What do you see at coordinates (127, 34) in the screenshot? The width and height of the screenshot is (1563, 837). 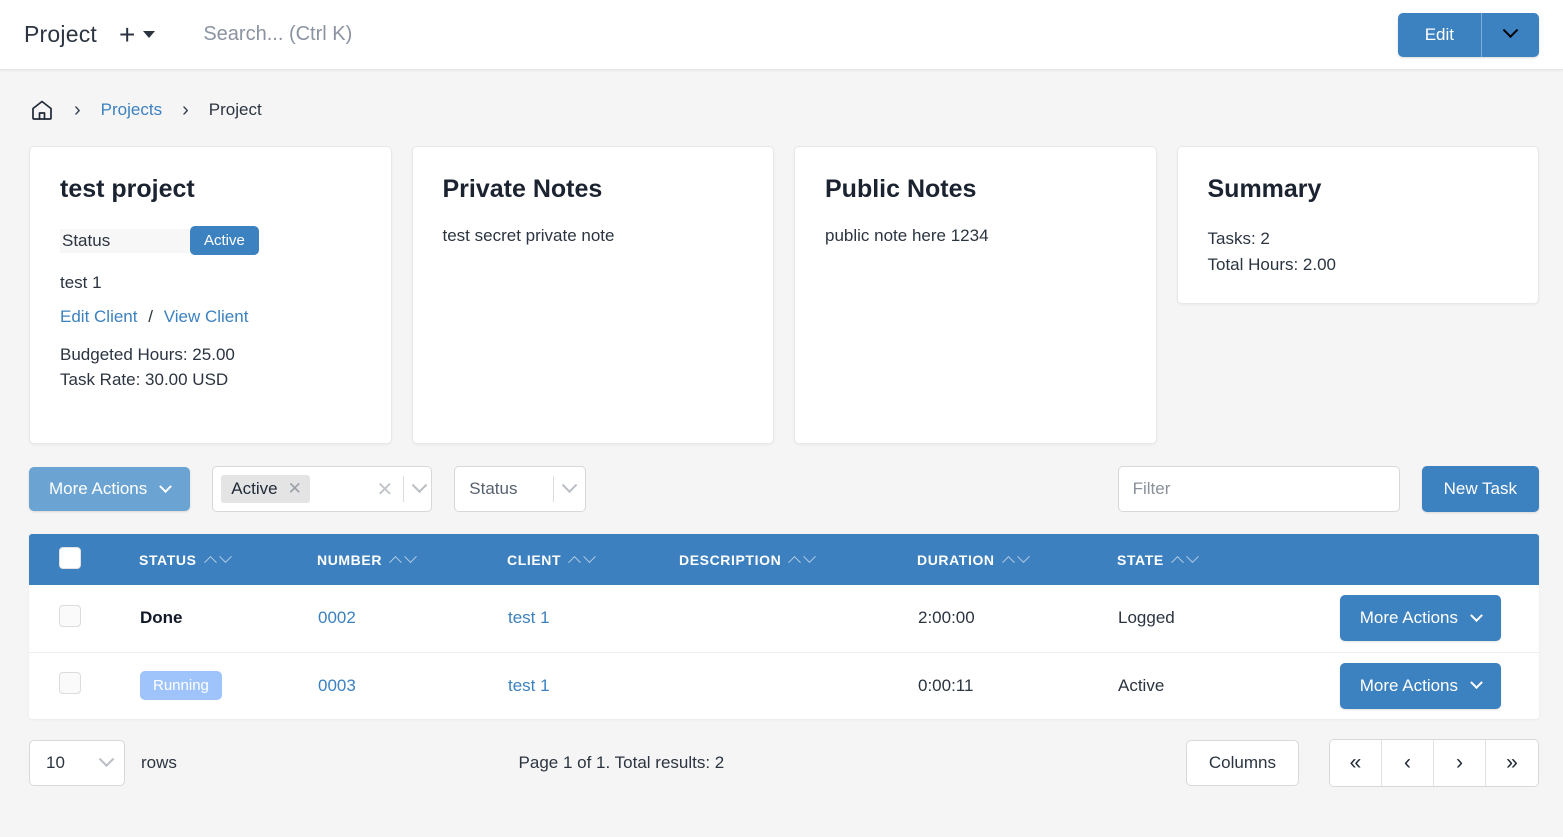 I see `plus-icon: +` at bounding box center [127, 34].